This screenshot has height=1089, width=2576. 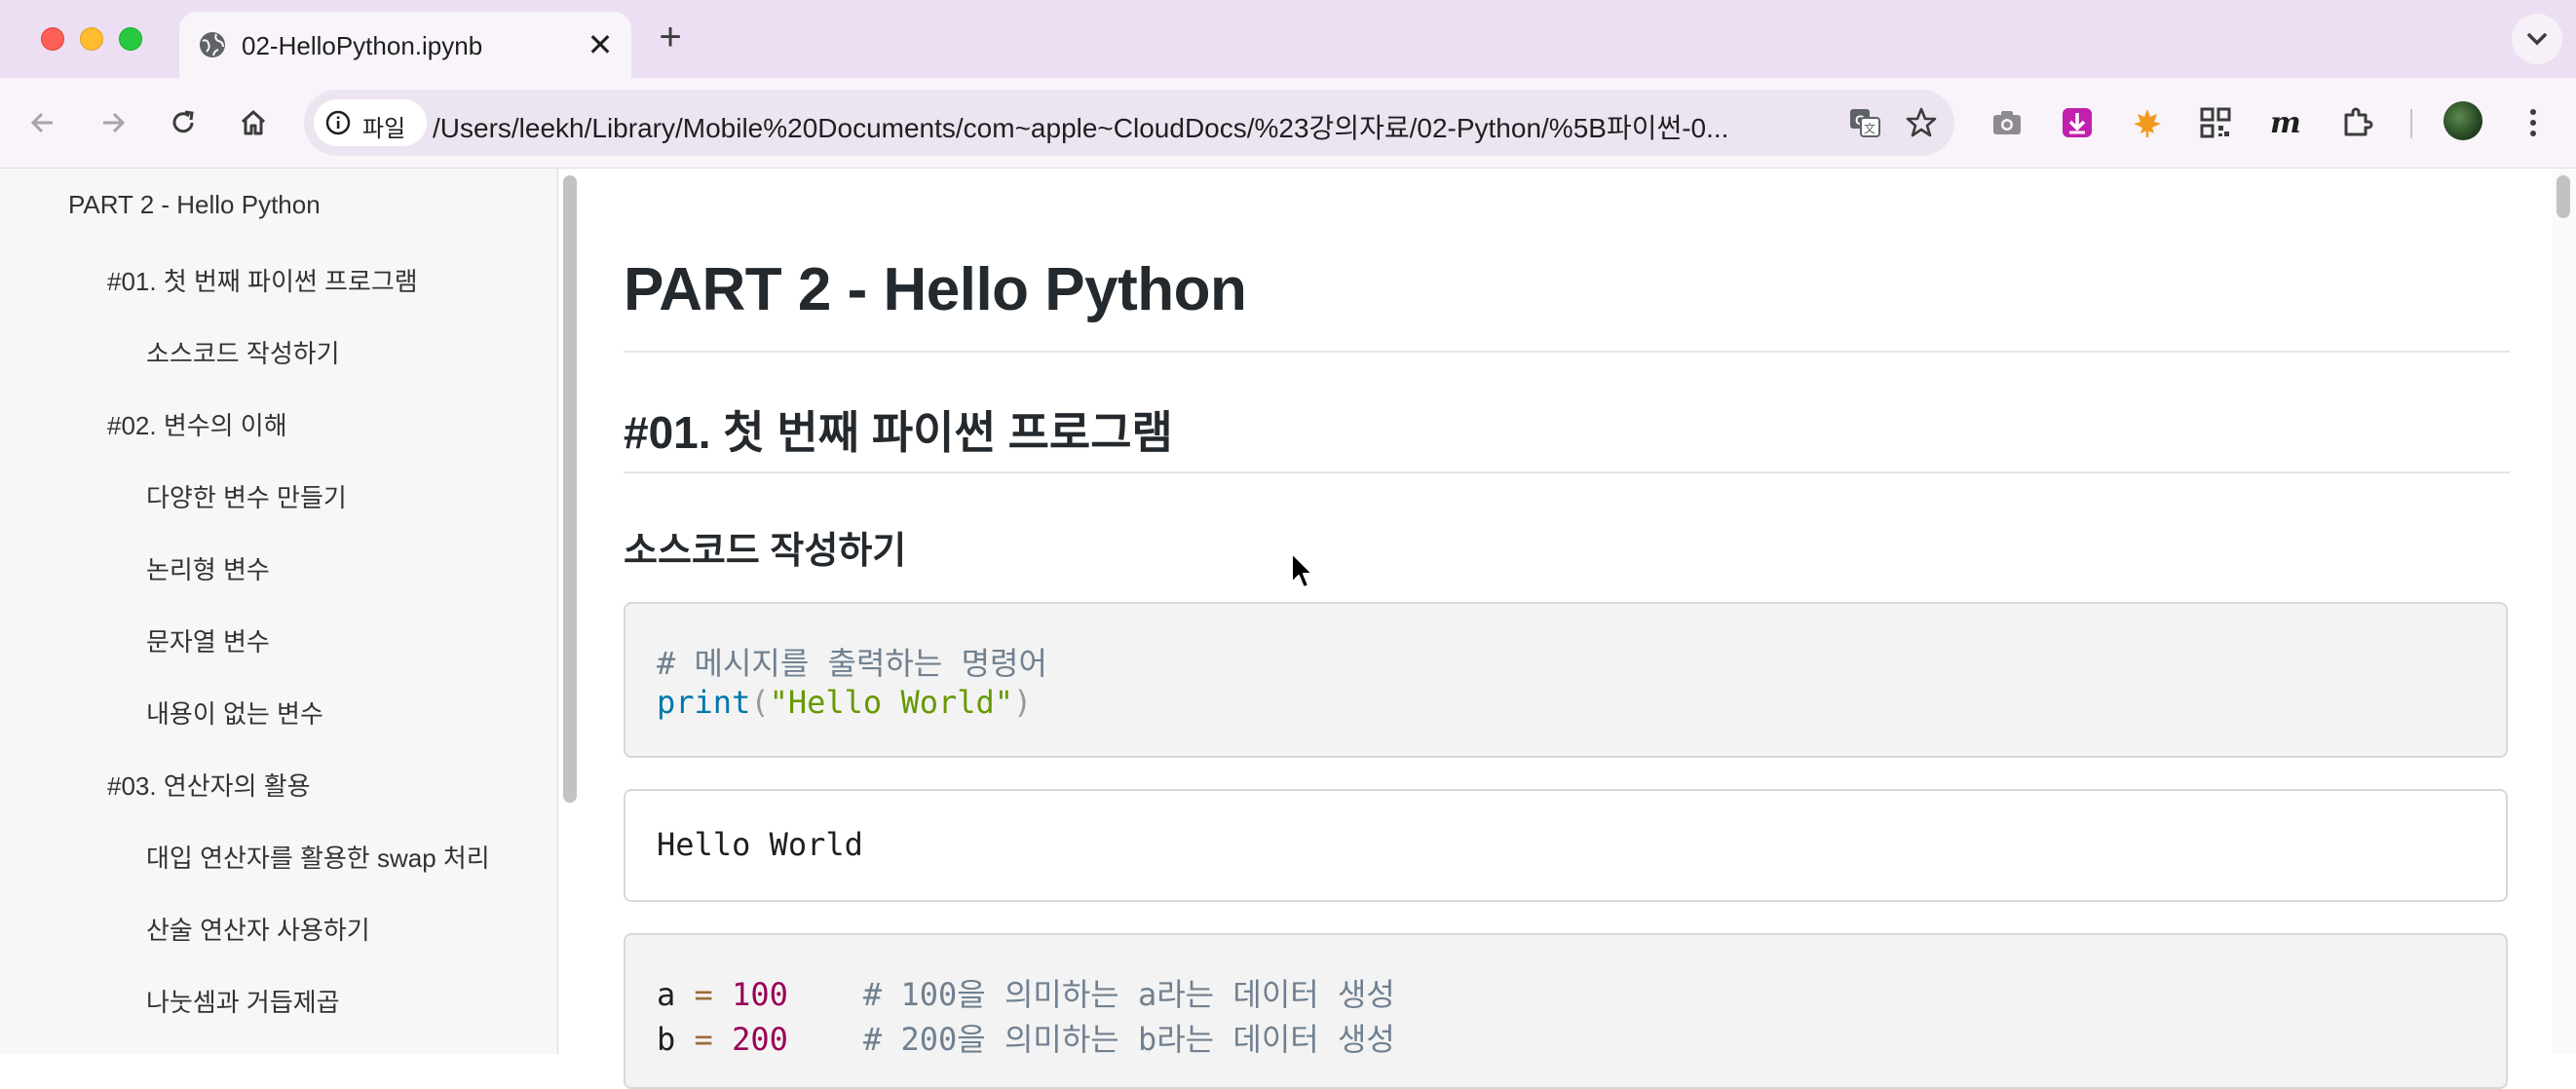 I want to click on m-icon: m, so click(x=2285, y=122).